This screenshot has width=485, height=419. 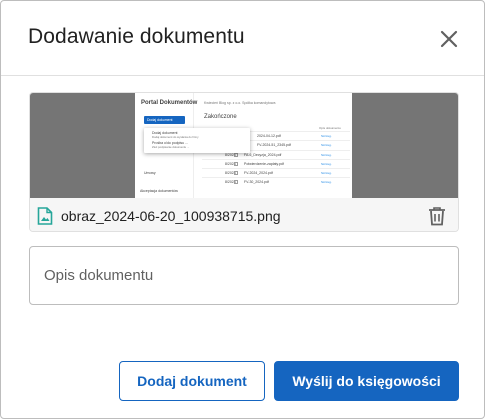 I want to click on preview-menu-subtitle: Dodaj dokument do wysłania do firmy, so click(x=175, y=137).